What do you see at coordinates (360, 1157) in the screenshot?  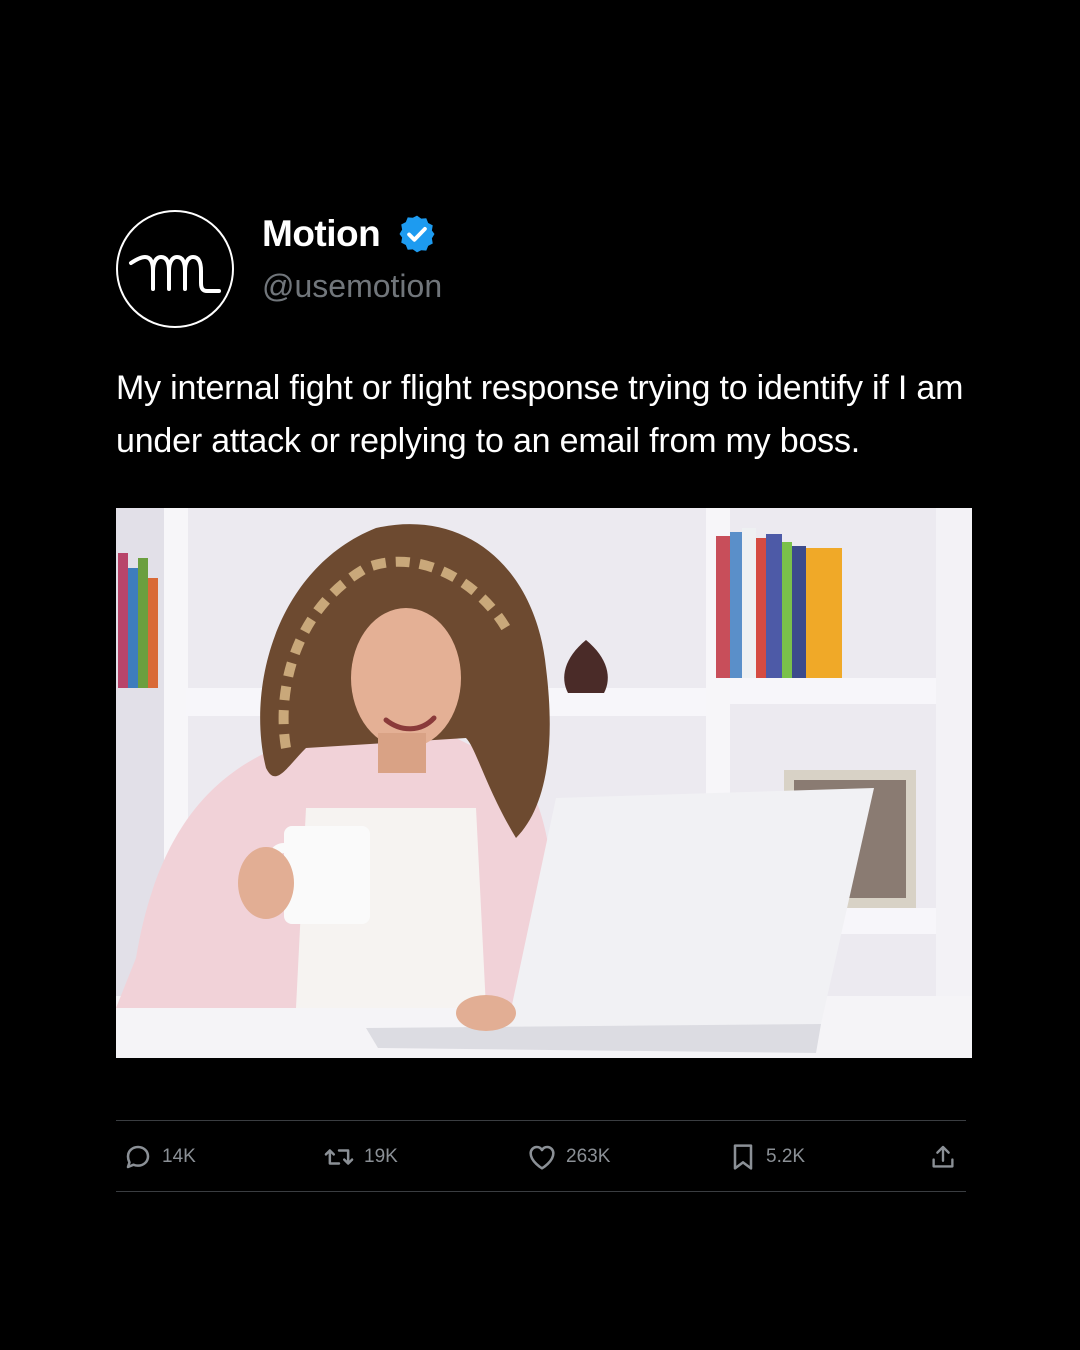 I see `retweet-button: 19K` at bounding box center [360, 1157].